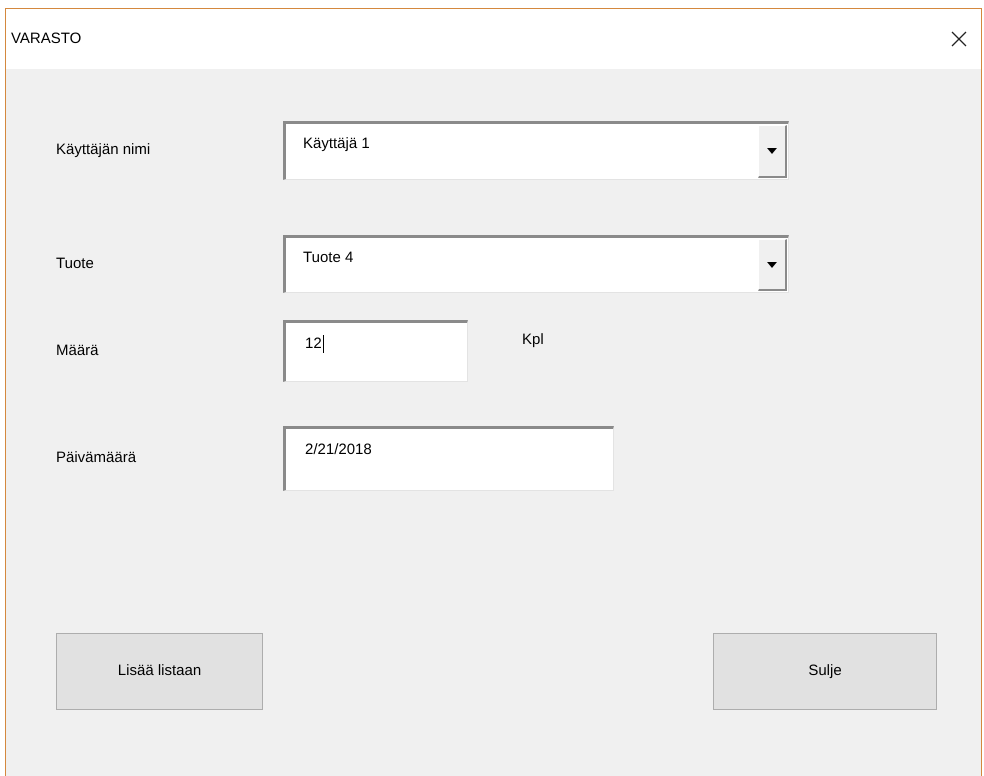  What do you see at coordinates (46, 38) in the screenshot?
I see `window-title: VARASTO` at bounding box center [46, 38].